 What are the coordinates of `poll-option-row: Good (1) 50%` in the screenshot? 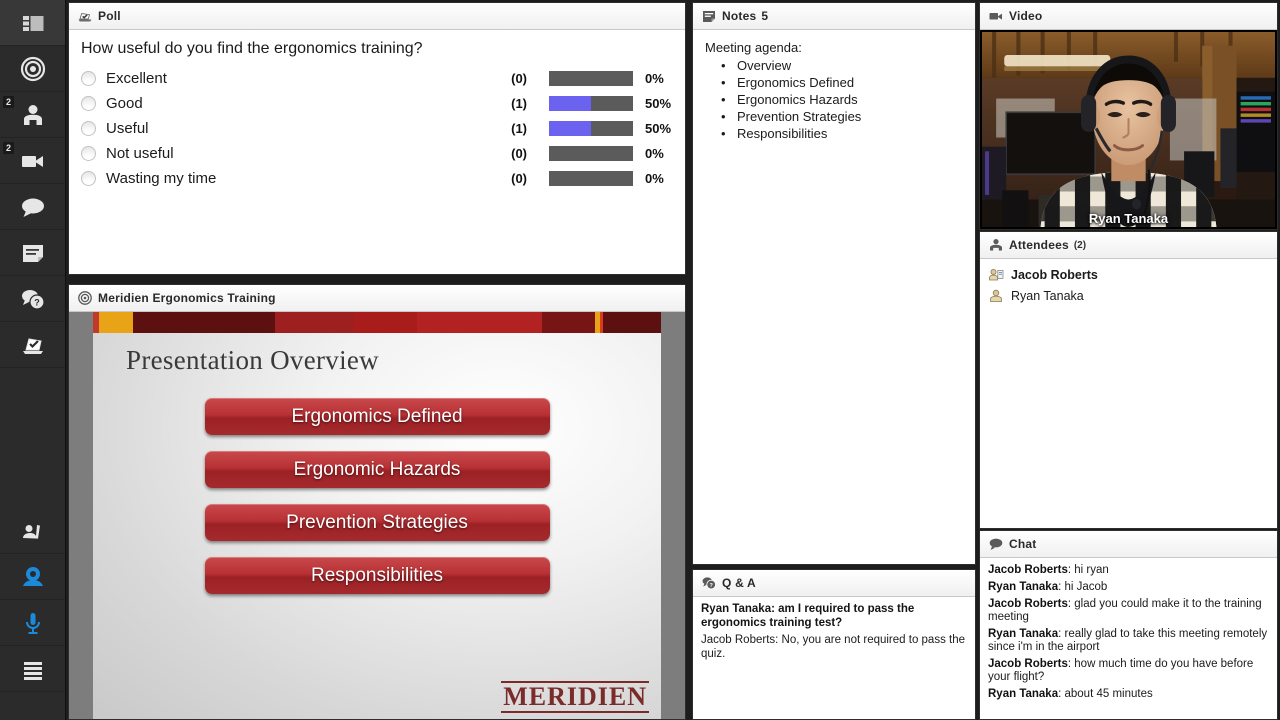 It's located at (377, 103).